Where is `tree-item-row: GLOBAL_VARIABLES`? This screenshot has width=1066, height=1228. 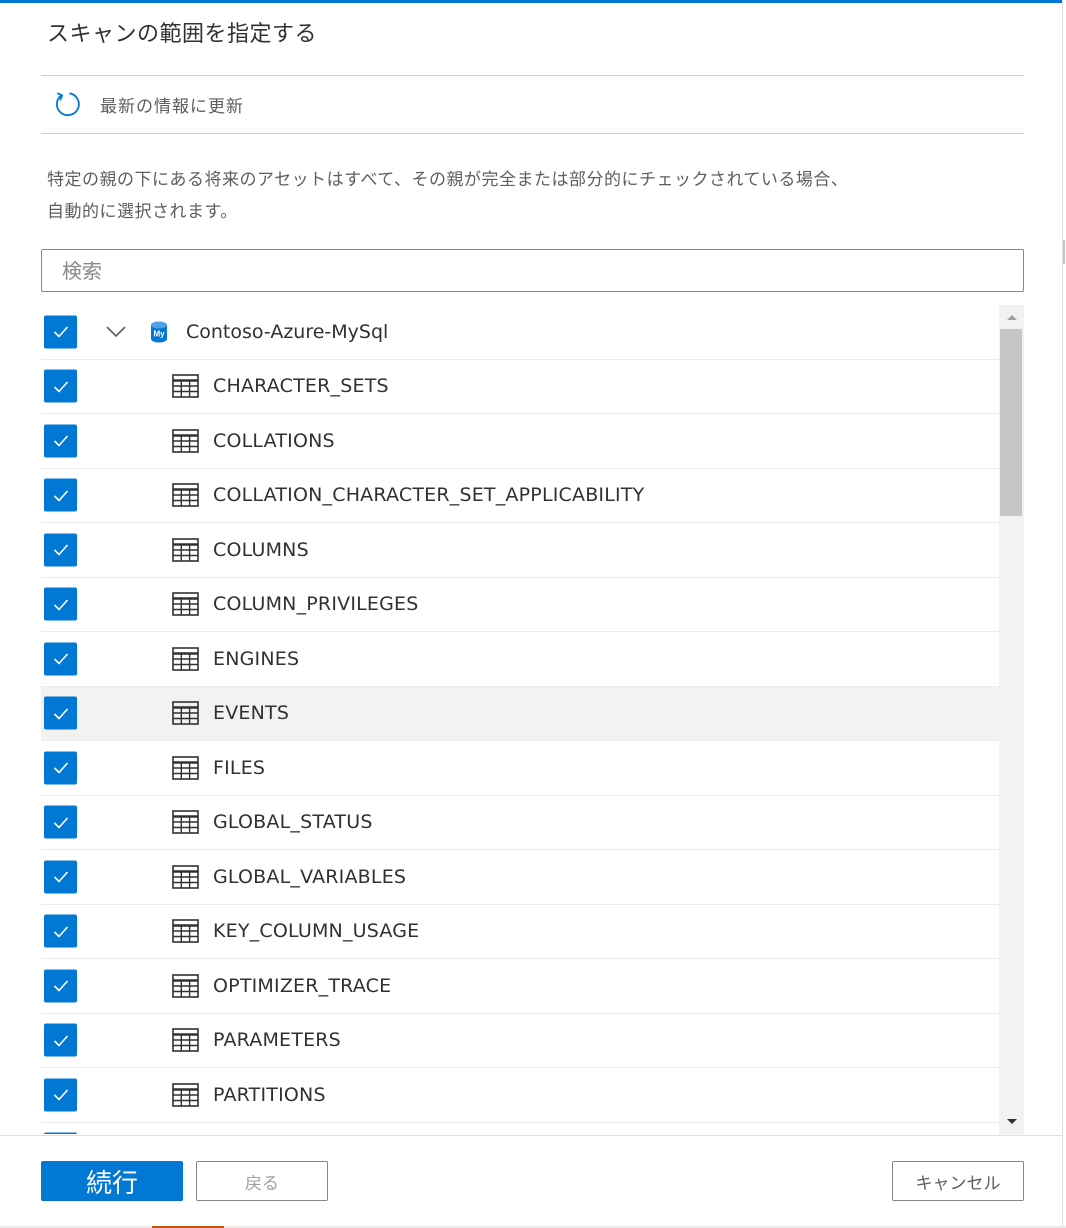
tree-item-row: GLOBAL_VARIABLES is located at coordinates (520, 877).